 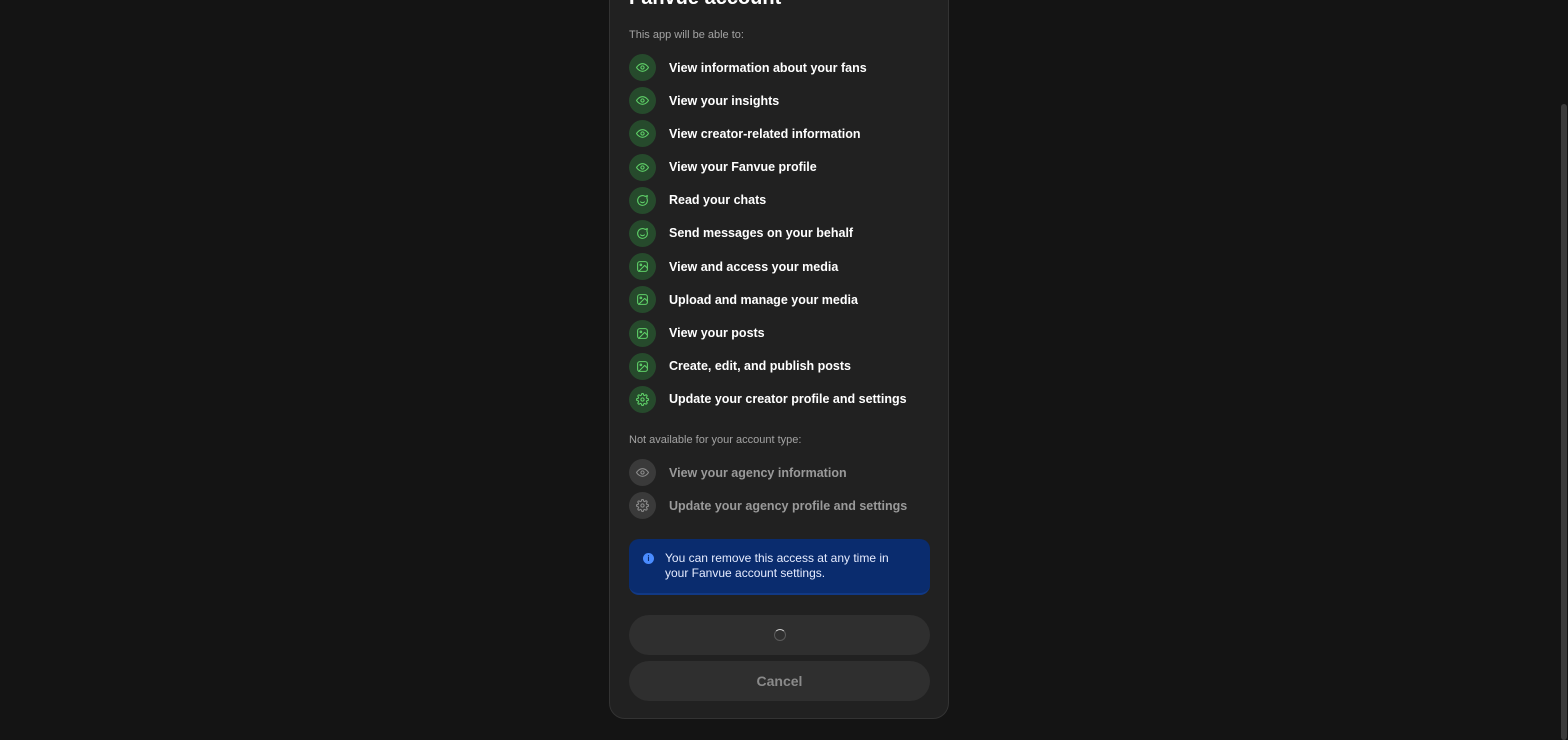 What do you see at coordinates (724, 100) in the screenshot?
I see `permission-label: View your insights` at bounding box center [724, 100].